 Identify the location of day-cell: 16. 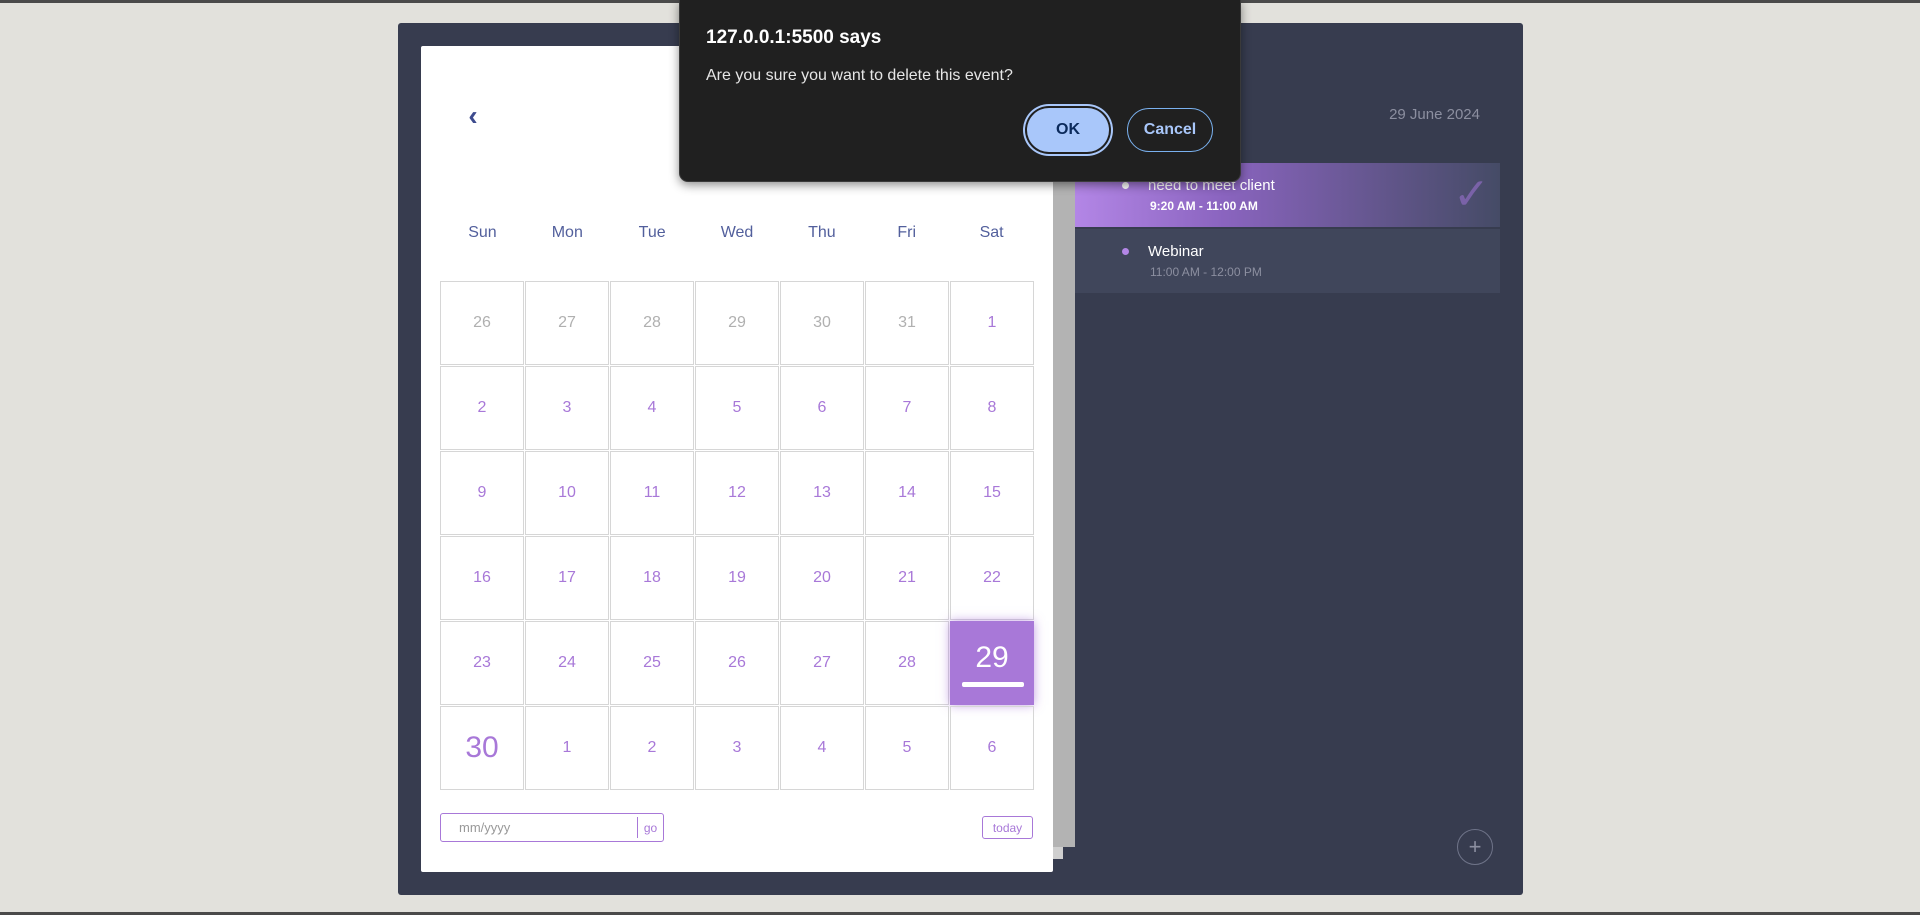
(482, 578).